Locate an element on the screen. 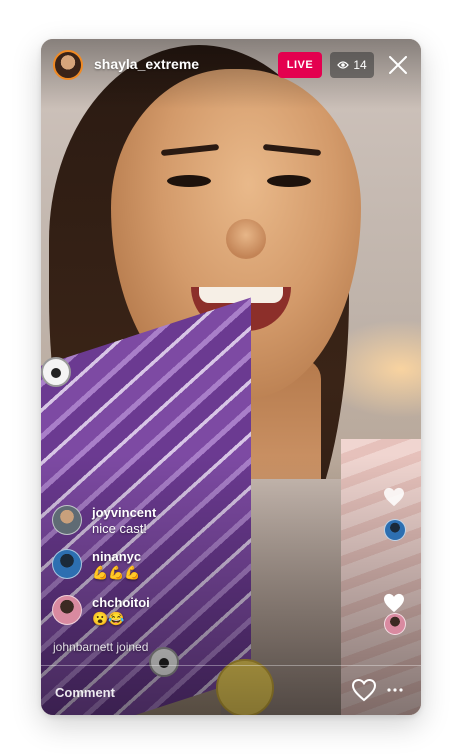 This screenshot has height=756, width=462. comment-message: 💪💪💪 is located at coordinates (116, 572).